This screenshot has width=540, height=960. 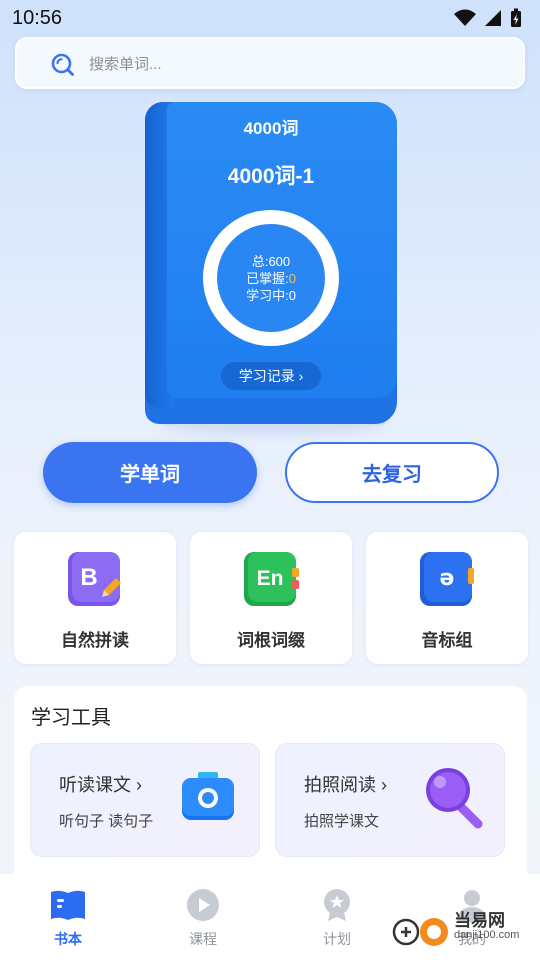 I want to click on nav-label-plan: 计划, so click(x=337, y=939).